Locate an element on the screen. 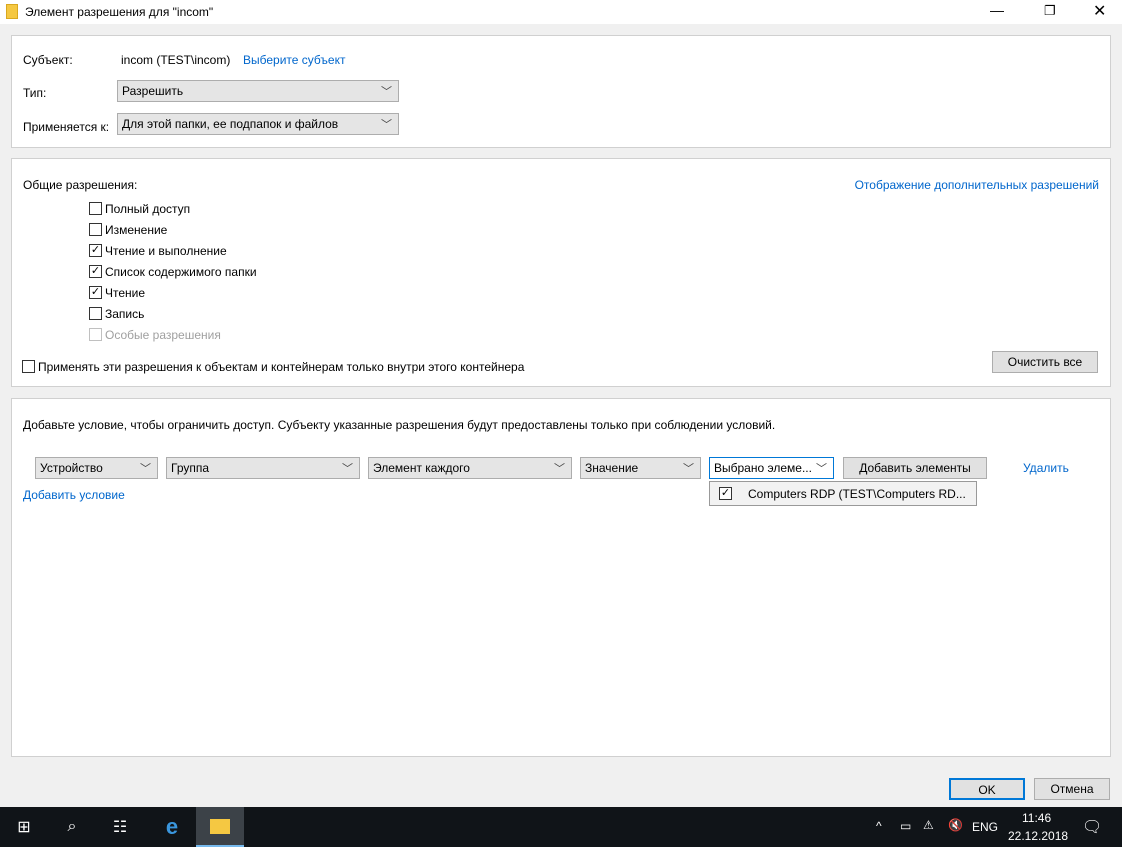 This screenshot has height=847, width=1122. select-value: Группа is located at coordinates (190, 468).